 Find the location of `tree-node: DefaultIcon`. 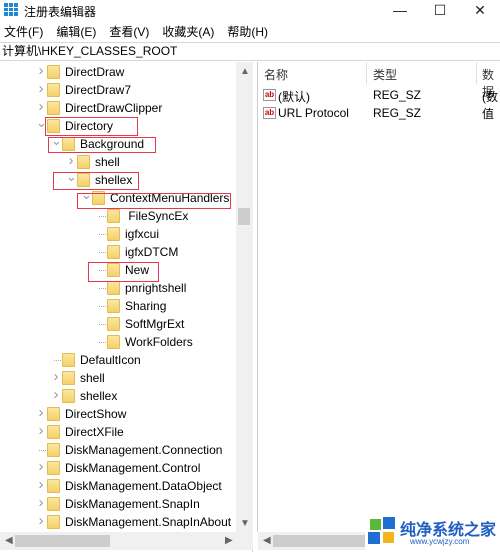

tree-node: DefaultIcon is located at coordinates (118, 360).